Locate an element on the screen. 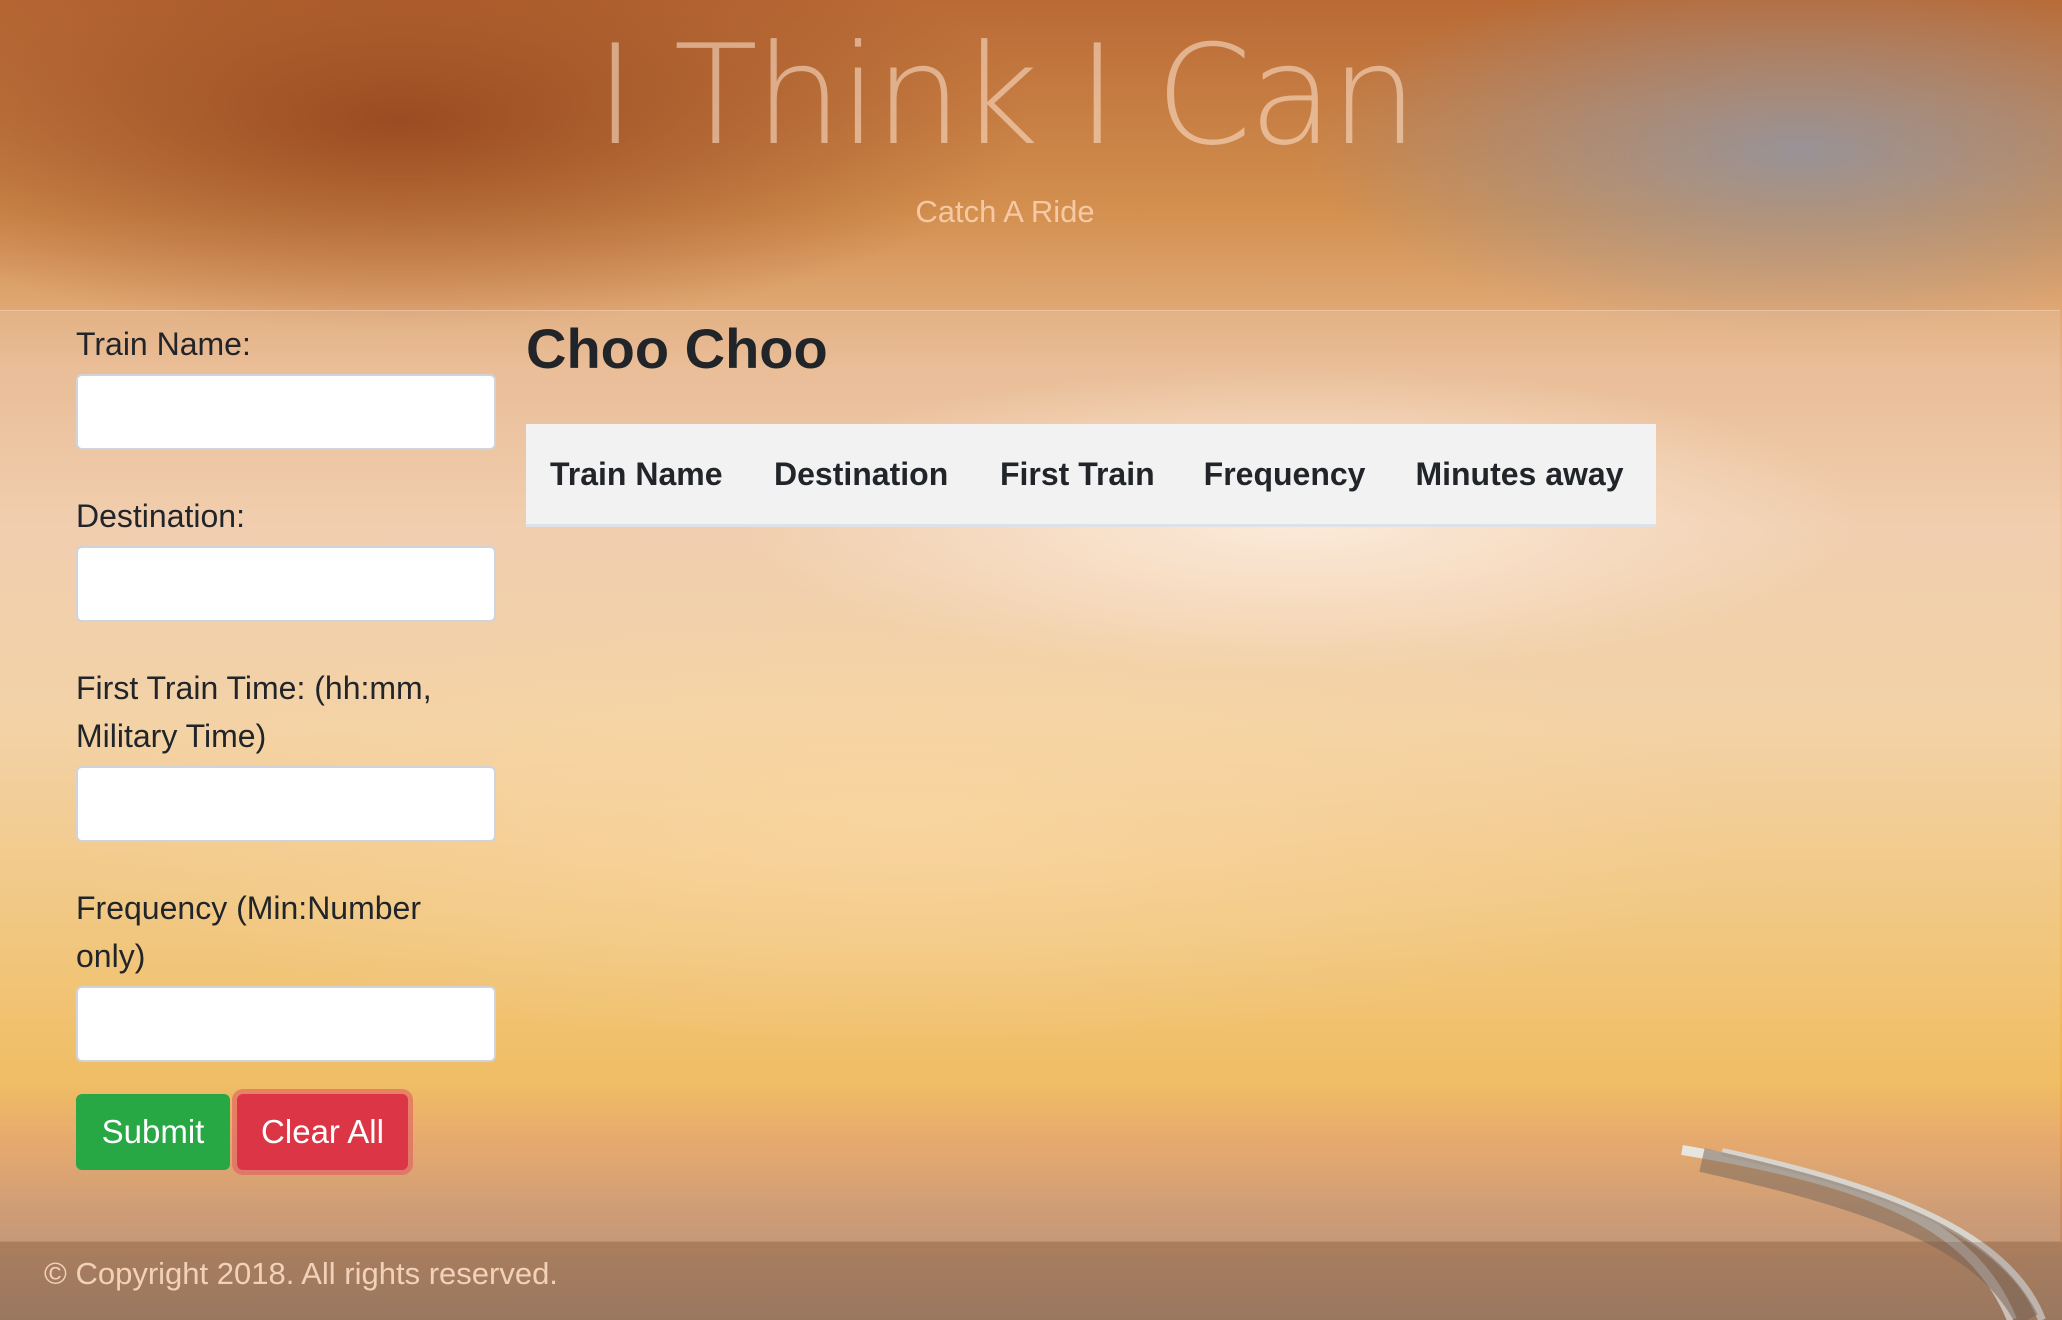 This screenshot has width=2062, height=1320. submit-button: Submit is located at coordinates (153, 1132).